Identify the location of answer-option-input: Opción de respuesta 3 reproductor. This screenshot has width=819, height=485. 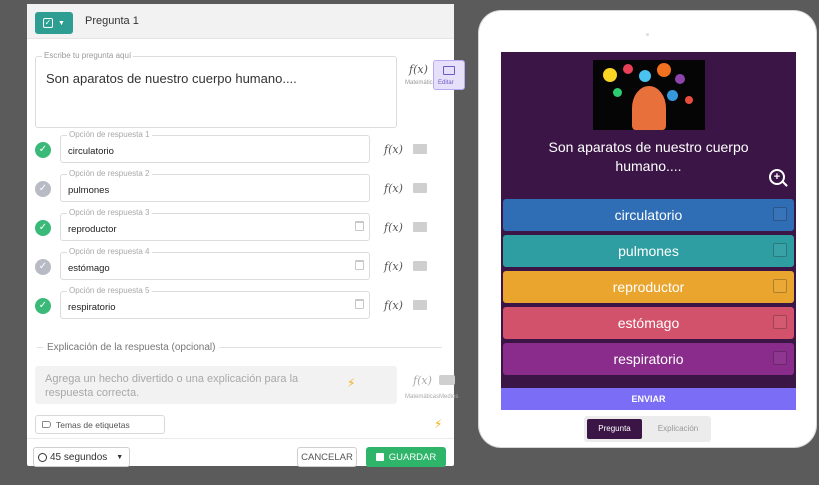
(215, 224).